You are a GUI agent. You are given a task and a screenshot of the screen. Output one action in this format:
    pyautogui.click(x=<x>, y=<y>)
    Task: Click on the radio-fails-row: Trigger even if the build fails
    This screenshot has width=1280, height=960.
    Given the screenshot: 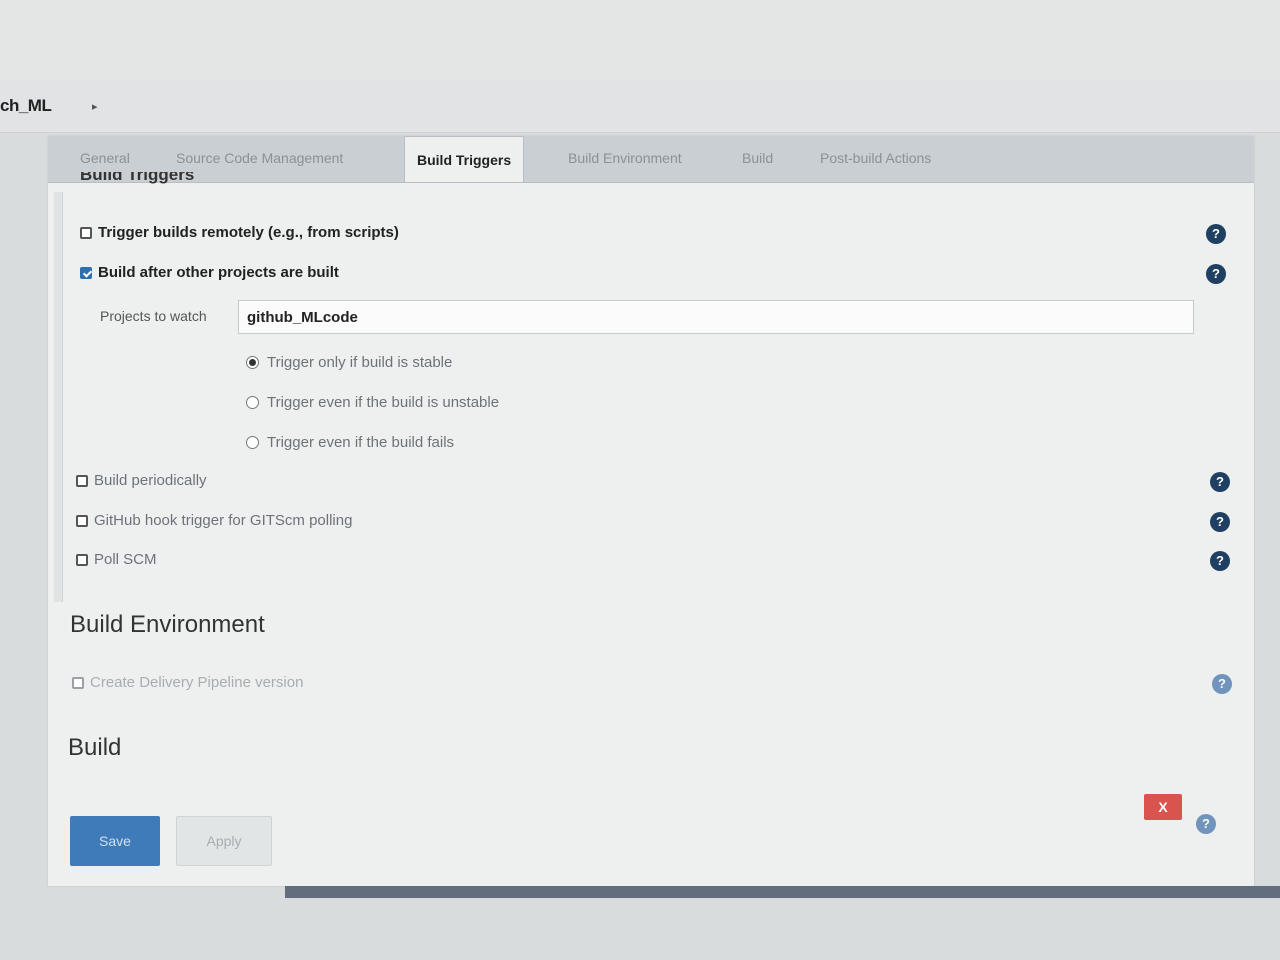 What is the action you would take?
    pyautogui.click(x=350, y=442)
    